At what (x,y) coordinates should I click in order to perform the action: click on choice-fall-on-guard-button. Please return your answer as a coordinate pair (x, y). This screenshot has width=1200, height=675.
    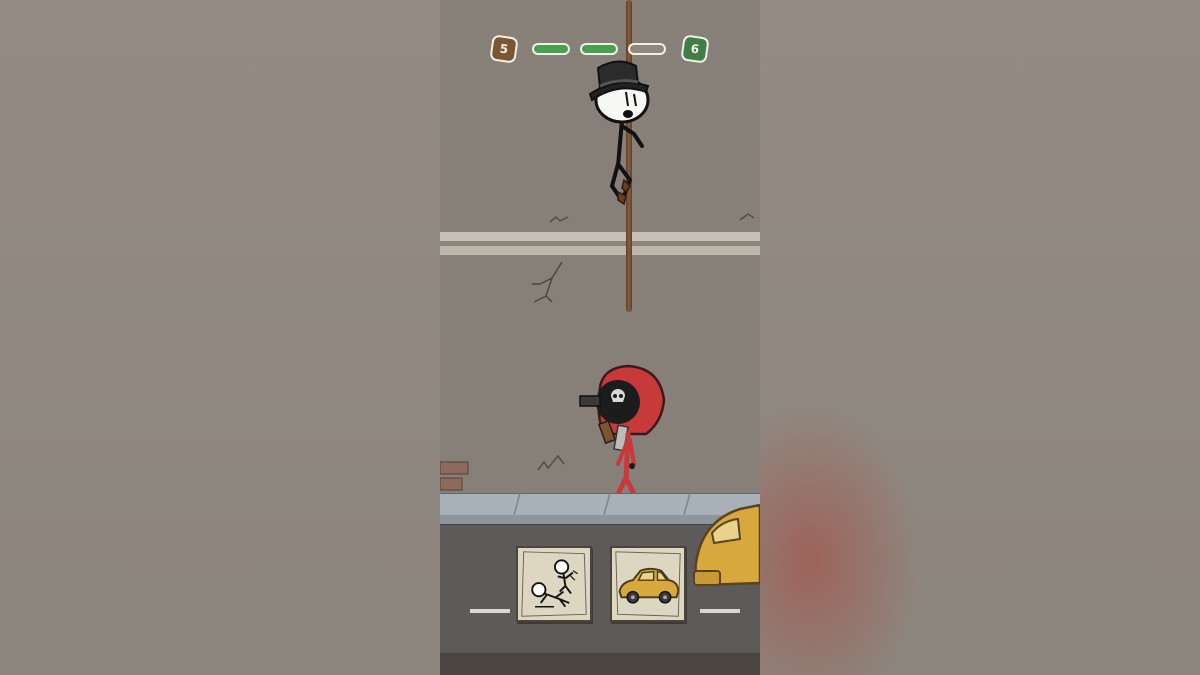
    Looking at the image, I should click on (554, 584).